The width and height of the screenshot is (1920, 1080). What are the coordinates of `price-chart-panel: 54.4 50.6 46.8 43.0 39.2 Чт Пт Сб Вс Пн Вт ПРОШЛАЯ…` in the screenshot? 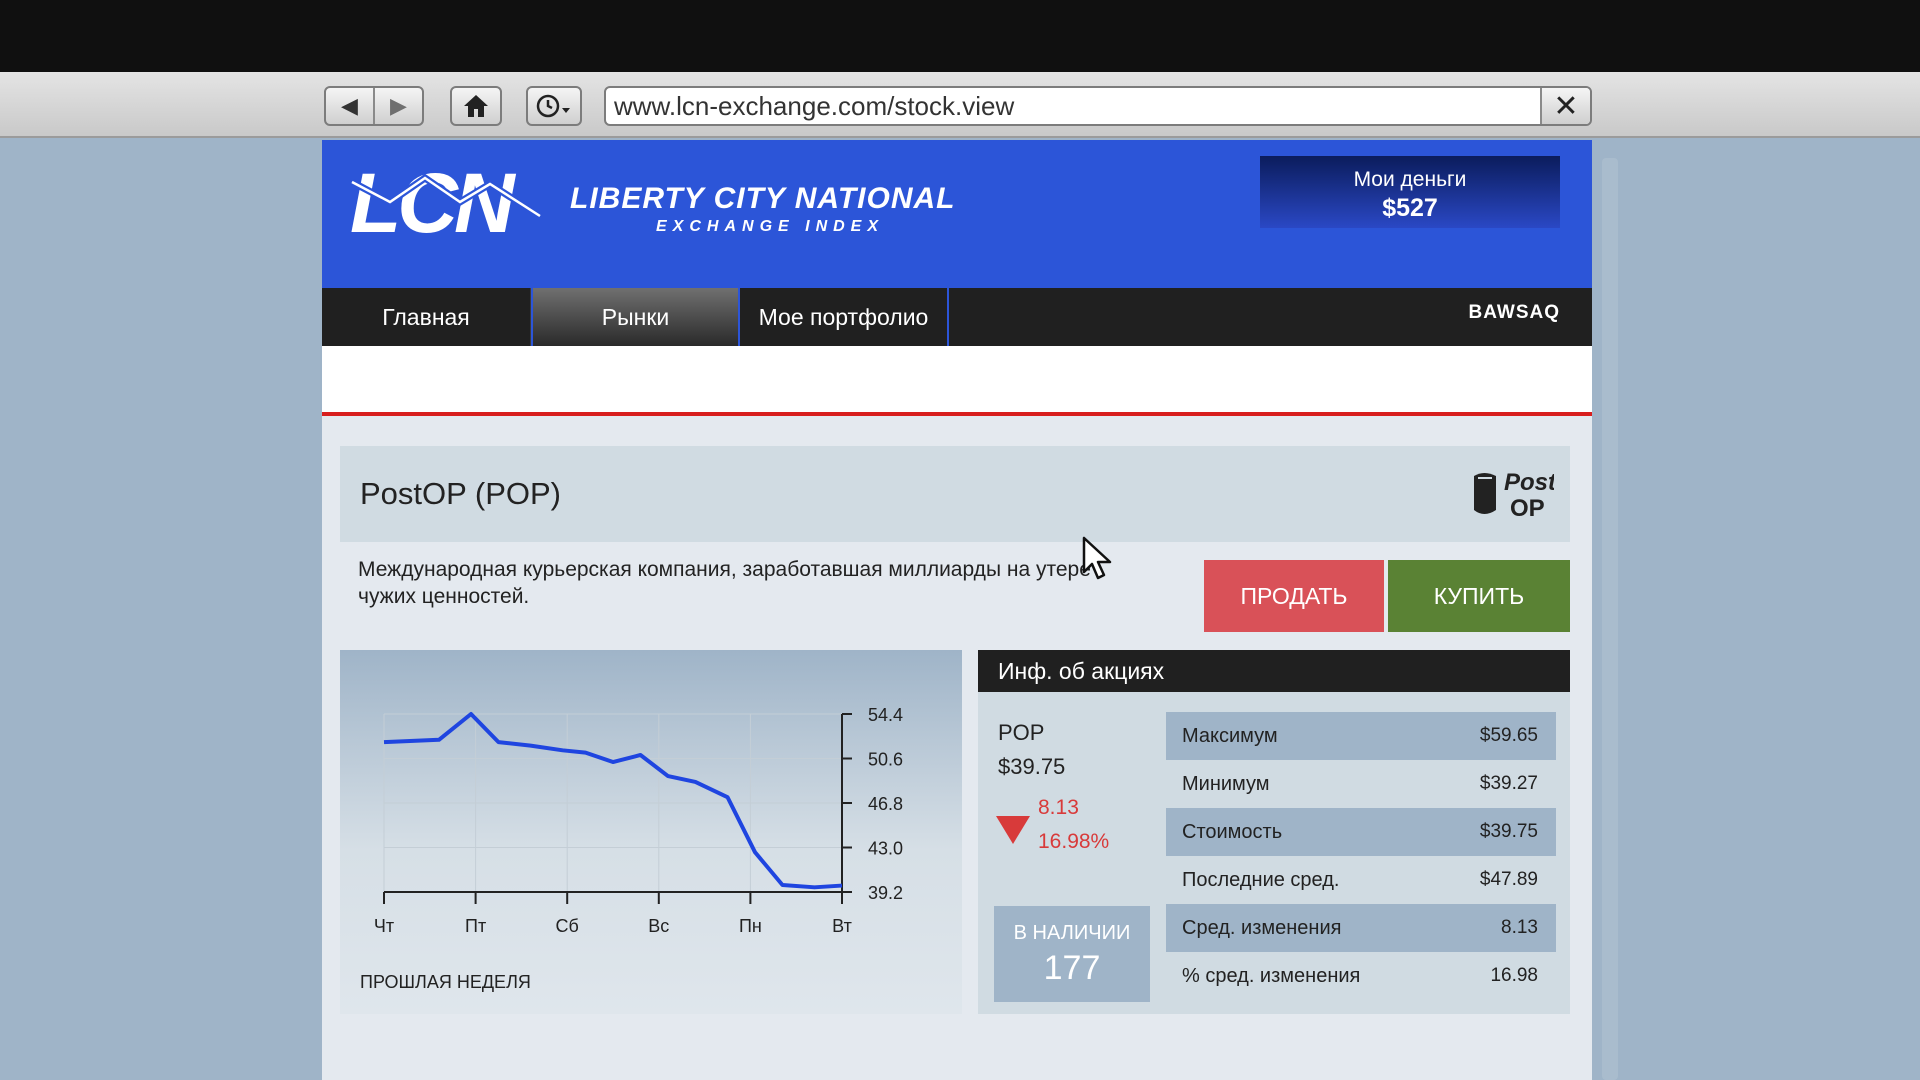 It's located at (651, 832).